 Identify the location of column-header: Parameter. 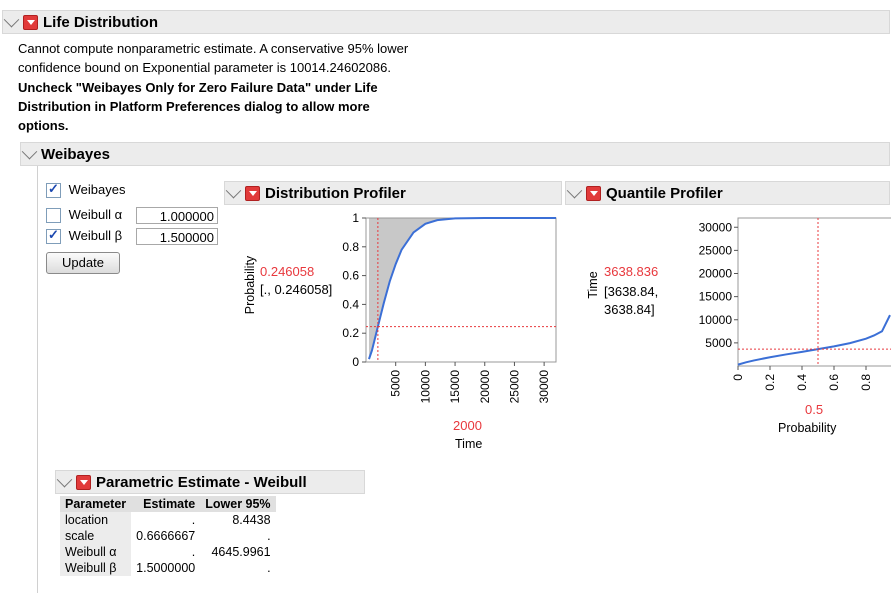
(96, 504).